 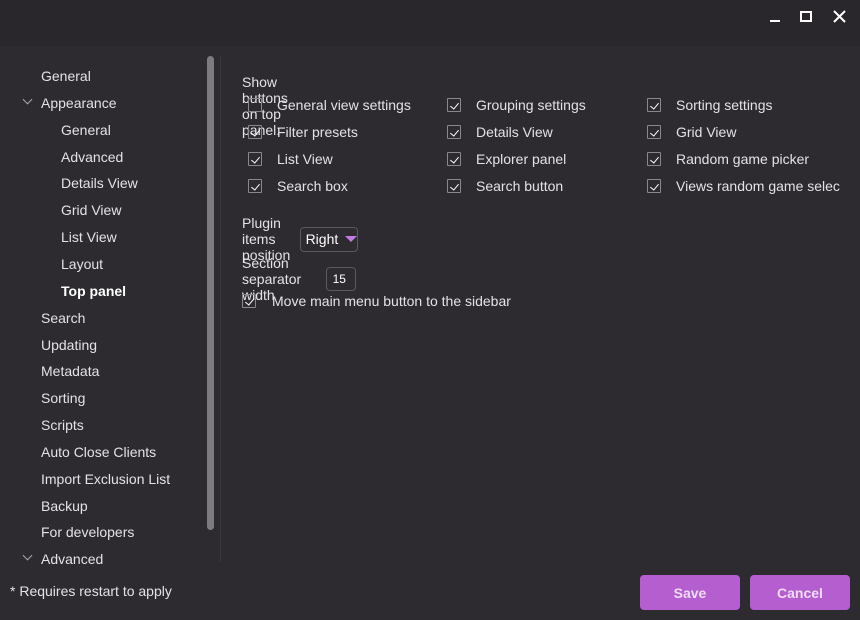 I want to click on cancel-button: Cancel, so click(x=800, y=592).